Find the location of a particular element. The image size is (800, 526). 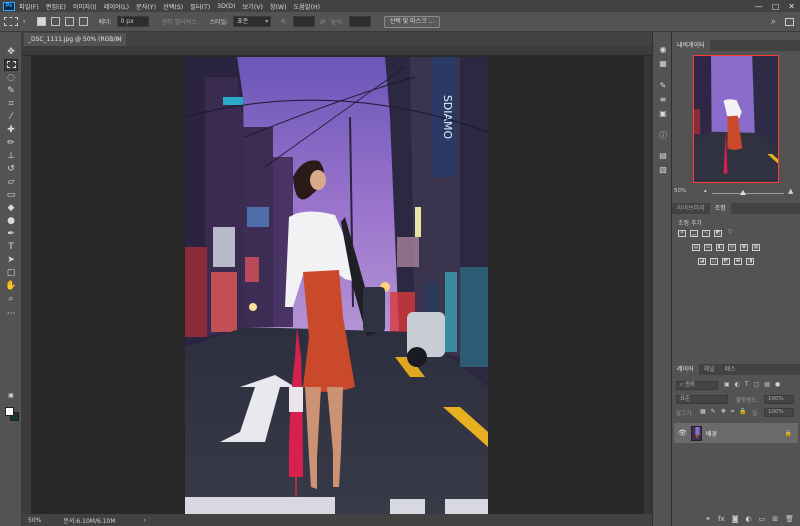

workspace-icon is located at coordinates (789, 21).